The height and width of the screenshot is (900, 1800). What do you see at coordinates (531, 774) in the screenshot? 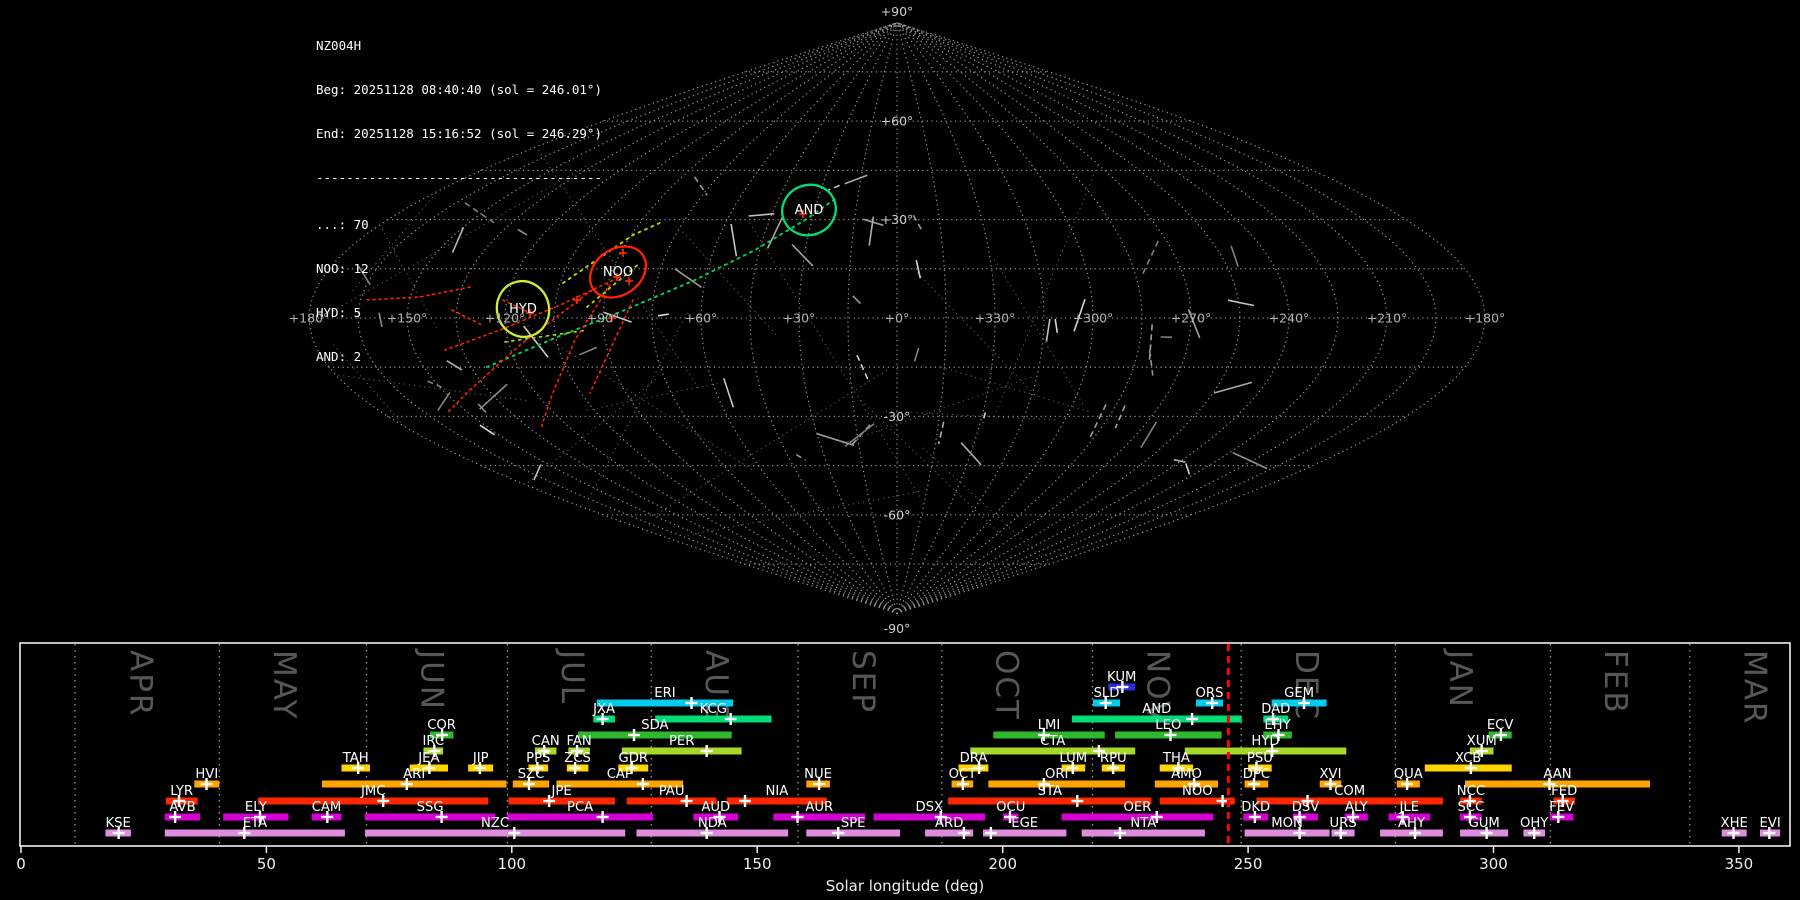
I see `shower-code-SZC: SZC` at bounding box center [531, 774].